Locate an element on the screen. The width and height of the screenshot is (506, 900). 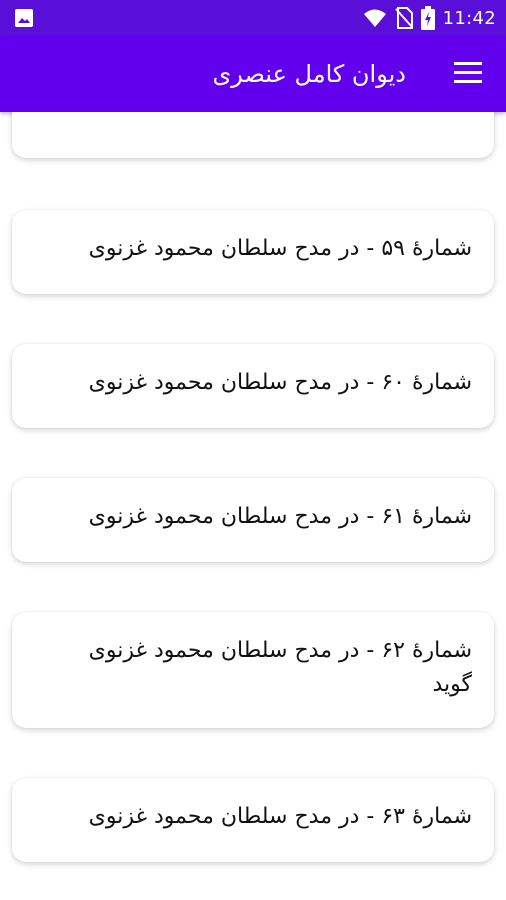
status-time: 11:42 is located at coordinates (469, 18).